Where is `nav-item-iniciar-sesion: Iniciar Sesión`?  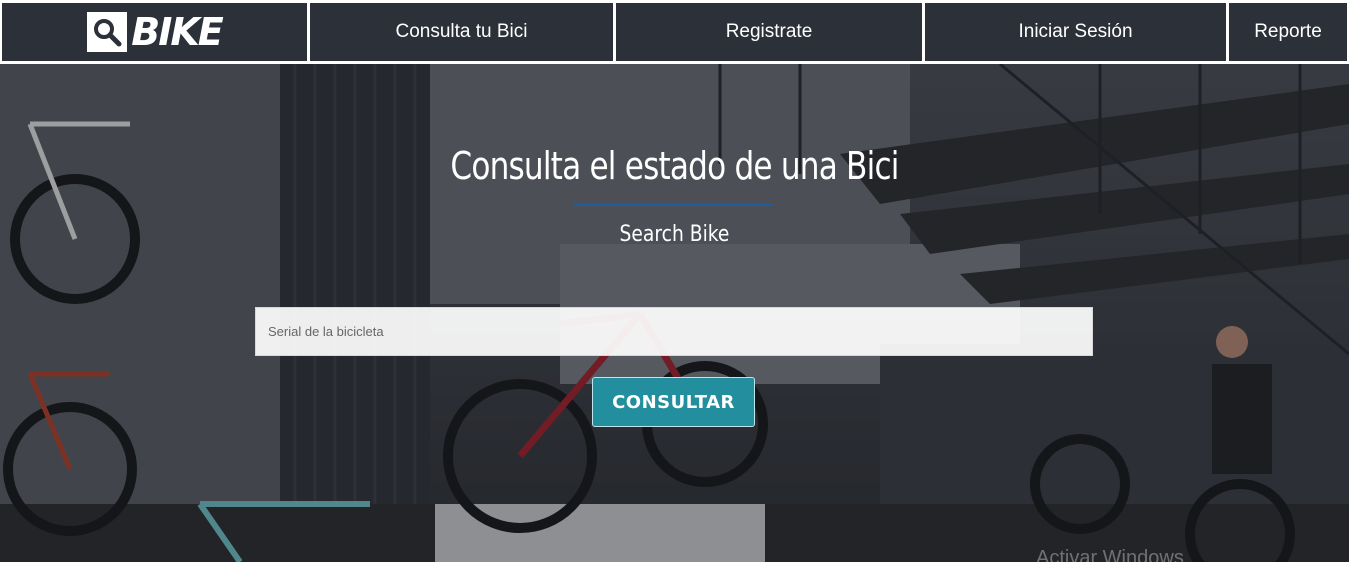 nav-item-iniciar-sesion: Iniciar Sesión is located at coordinates (1075, 32).